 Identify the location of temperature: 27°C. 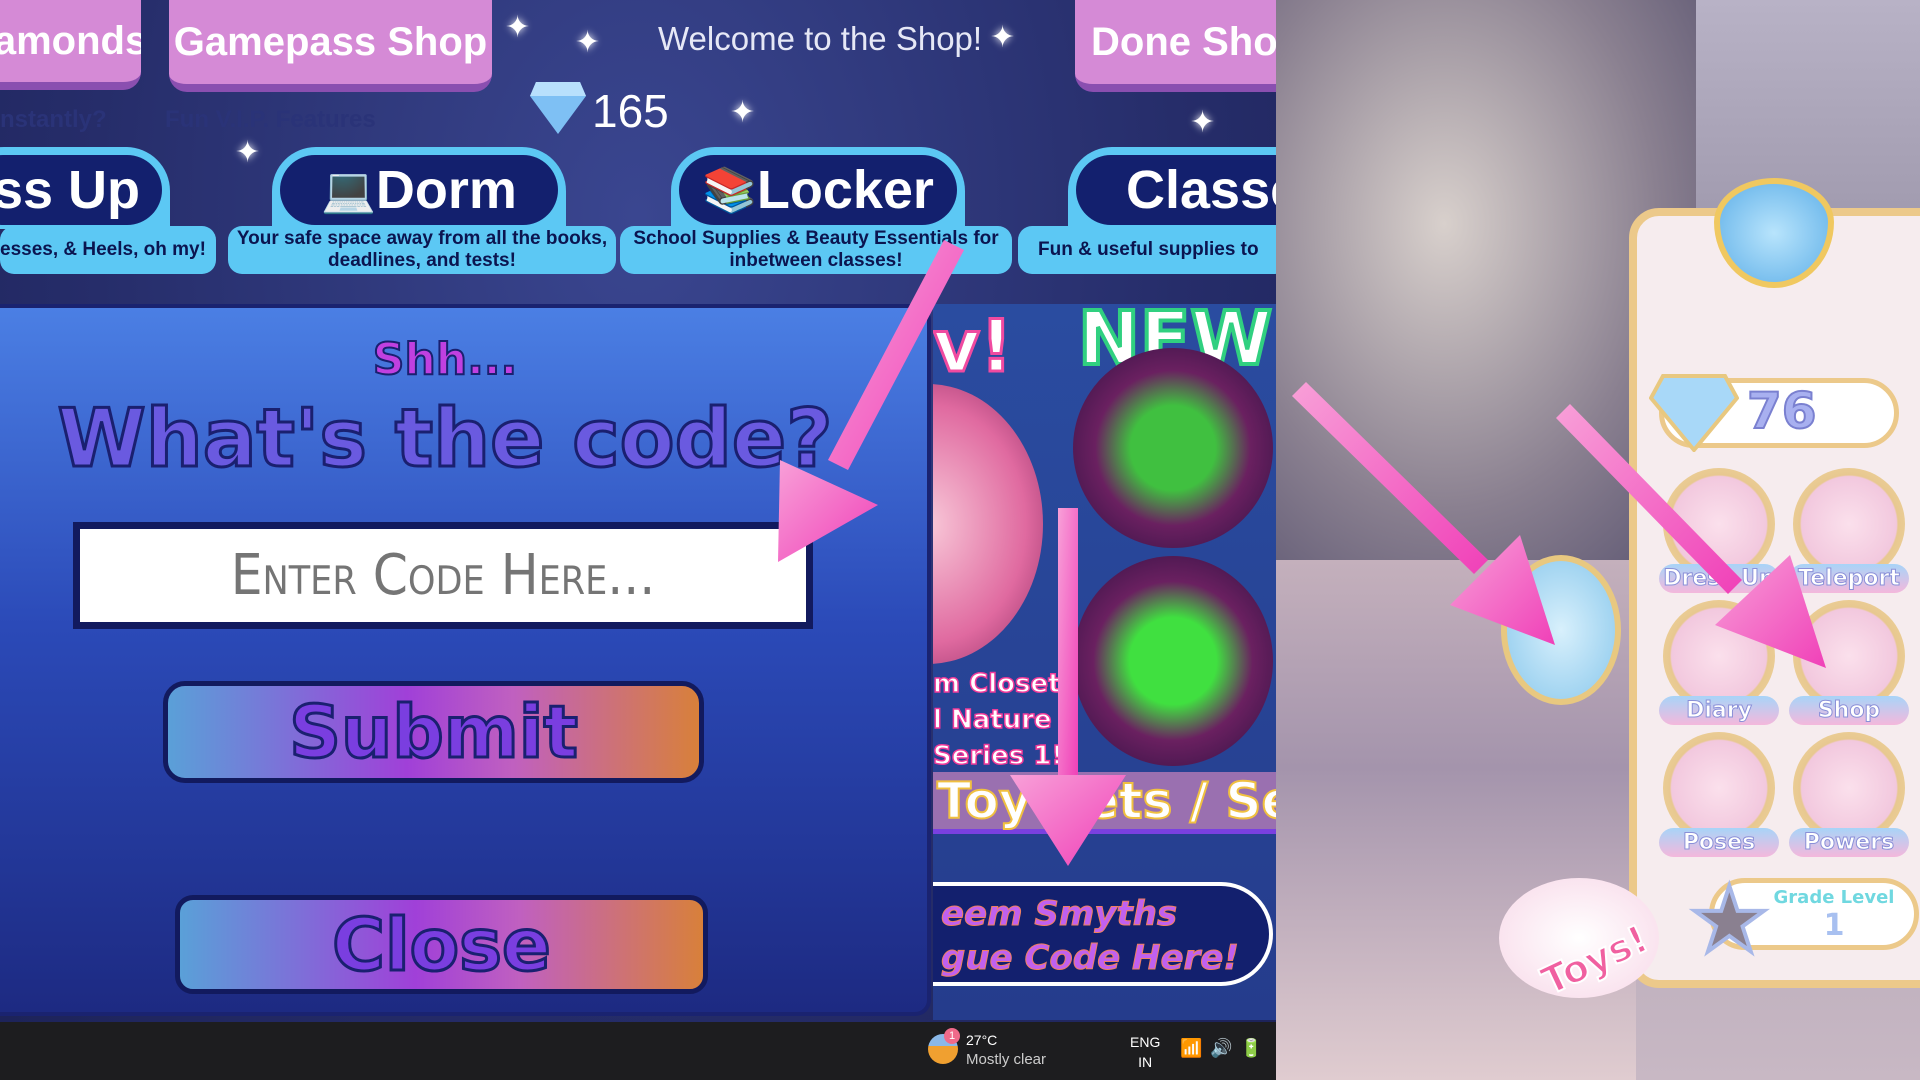
(982, 1040).